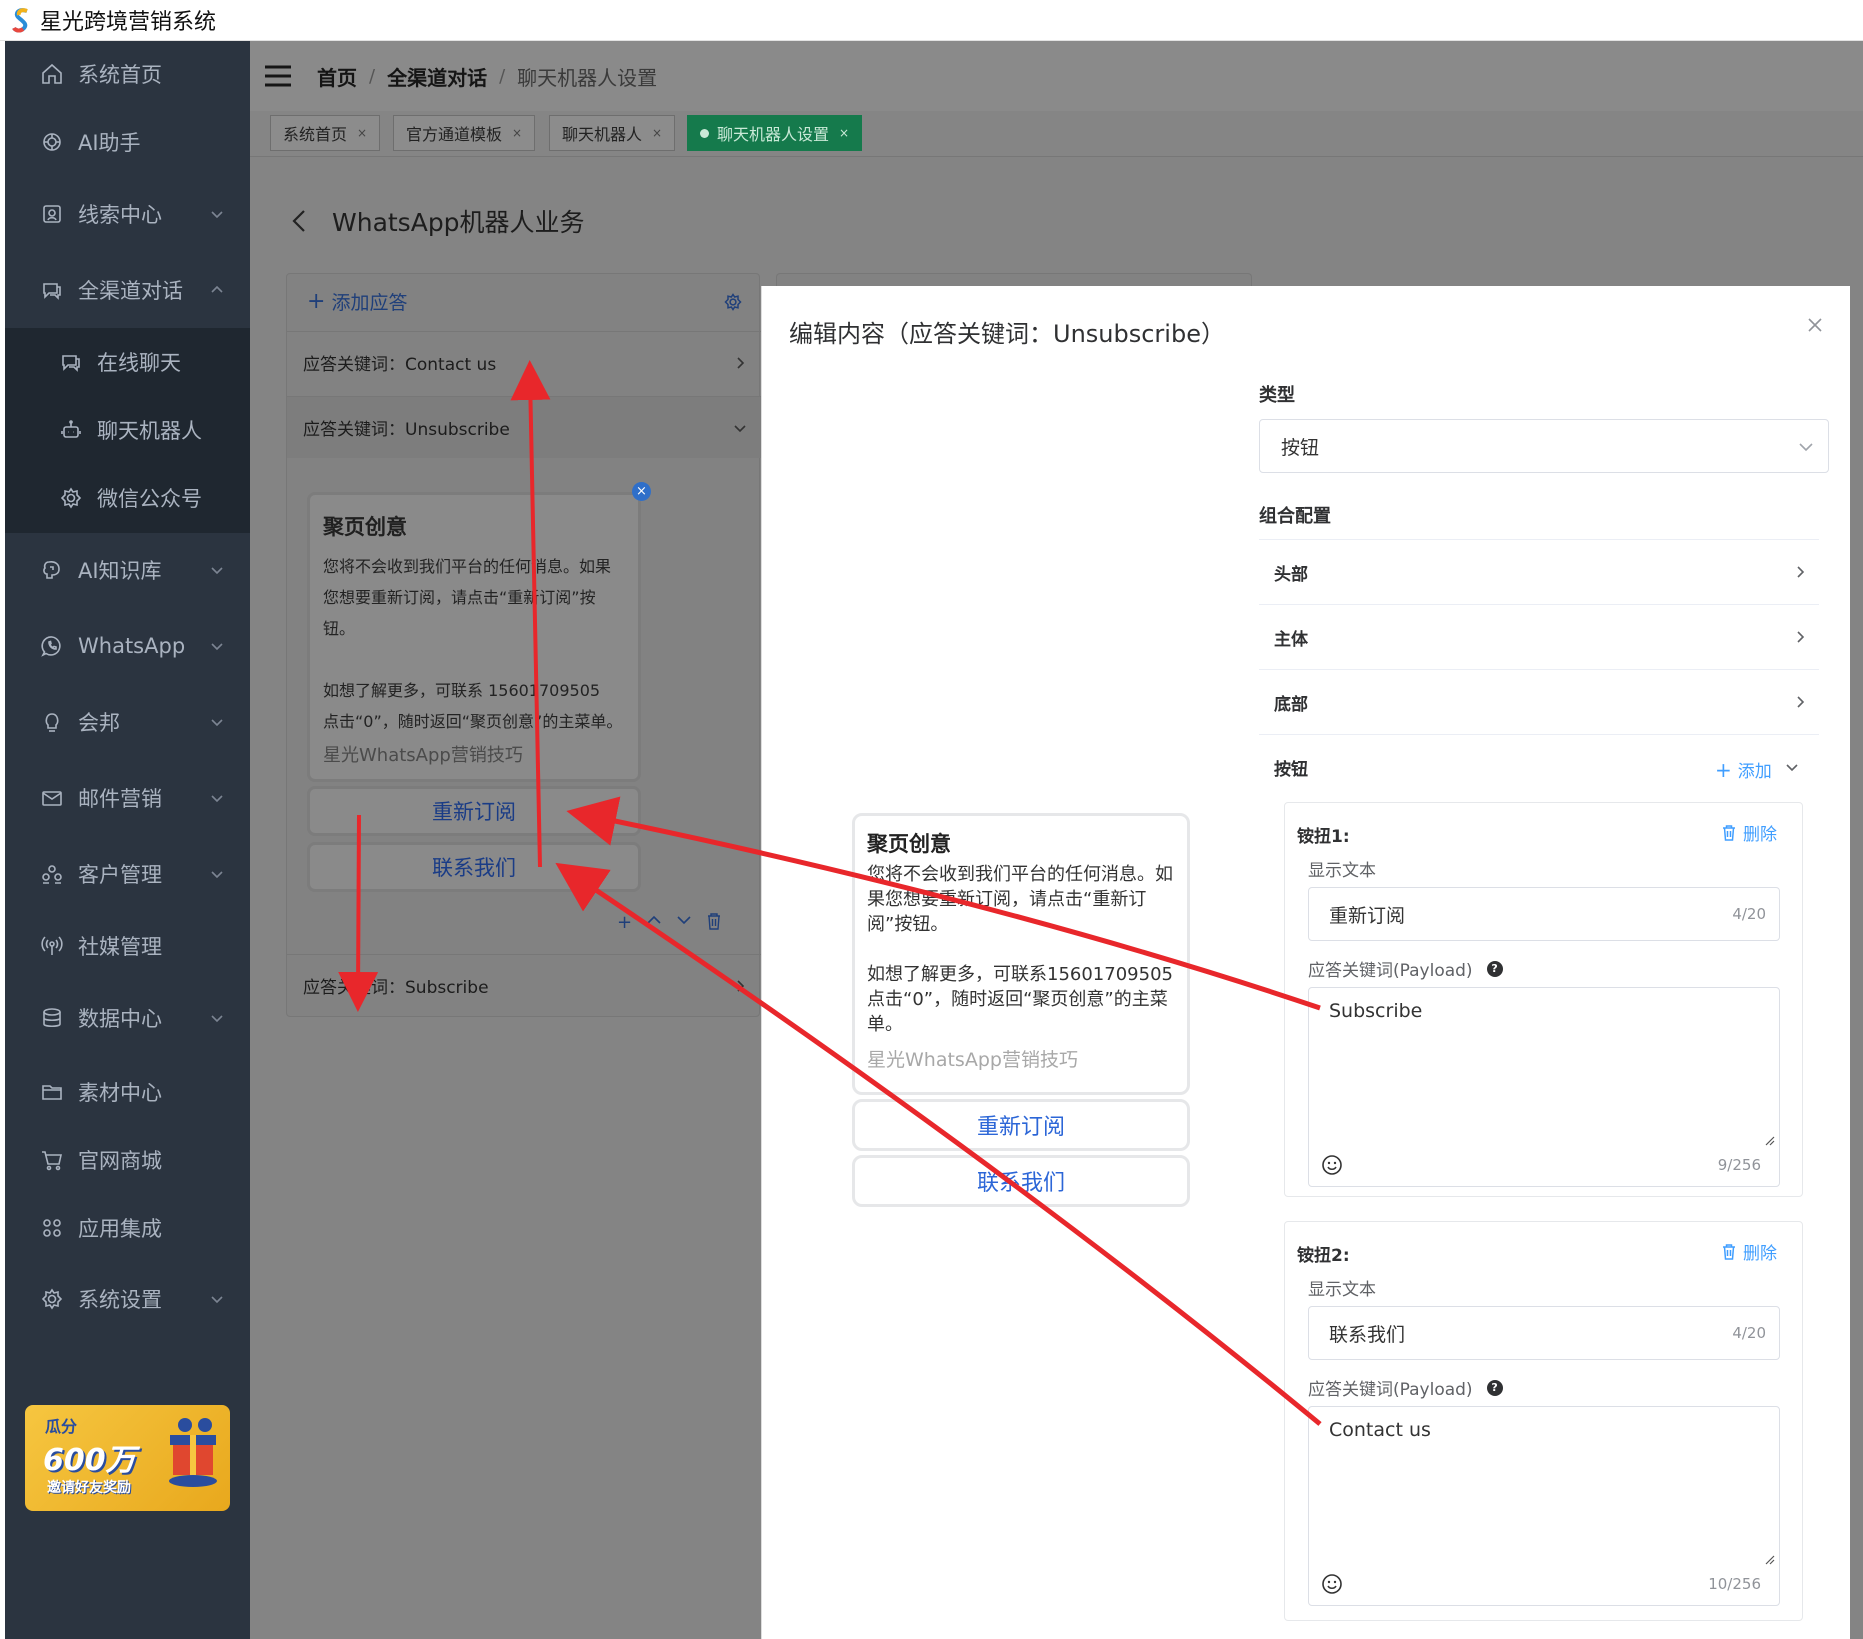 Image resolution: width=1863 pixels, height=1639 pixels. Describe the element at coordinates (127, 874) in the screenshot. I see `sidebar-item-customers: 客户管理` at that location.